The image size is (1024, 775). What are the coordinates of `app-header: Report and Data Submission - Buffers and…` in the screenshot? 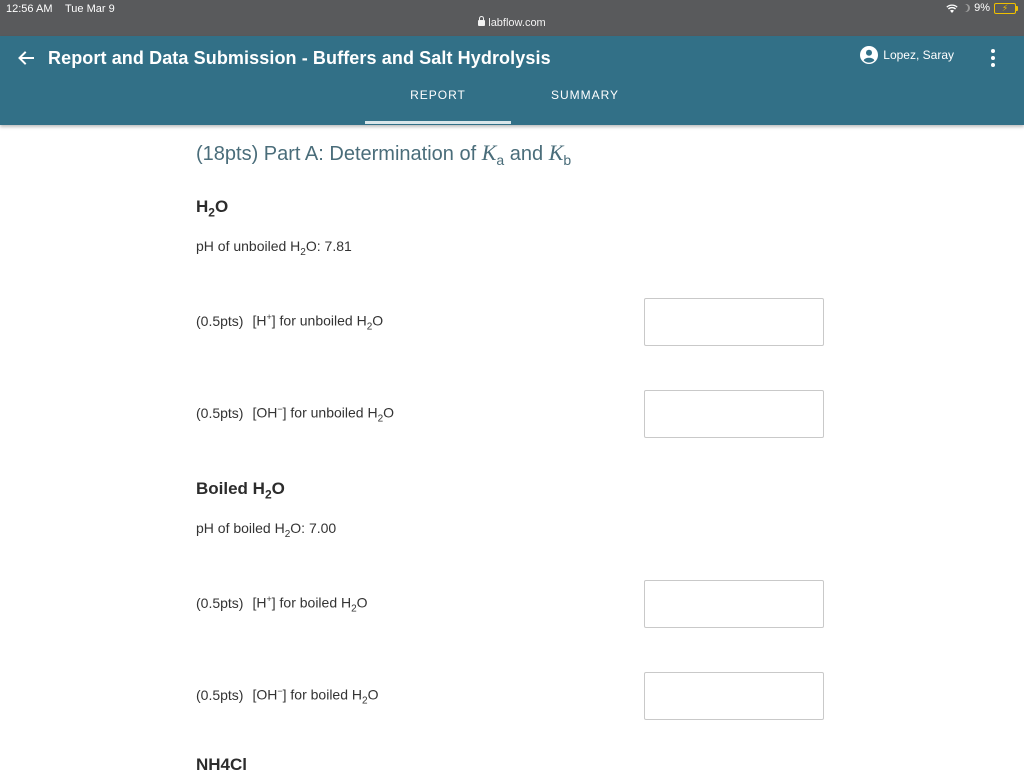 It's located at (512, 80).